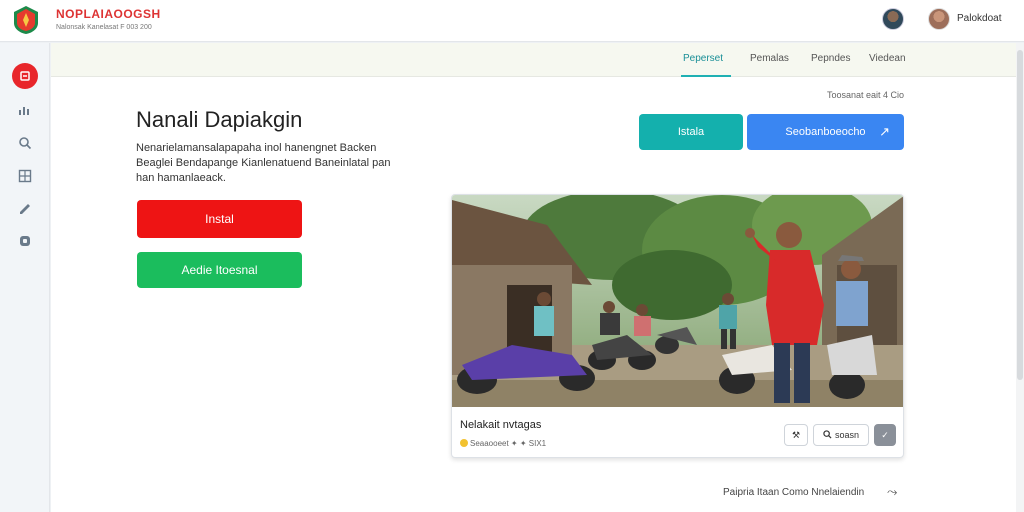 The image size is (1024, 512). I want to click on scrollbar-thumb, so click(1020, 215).